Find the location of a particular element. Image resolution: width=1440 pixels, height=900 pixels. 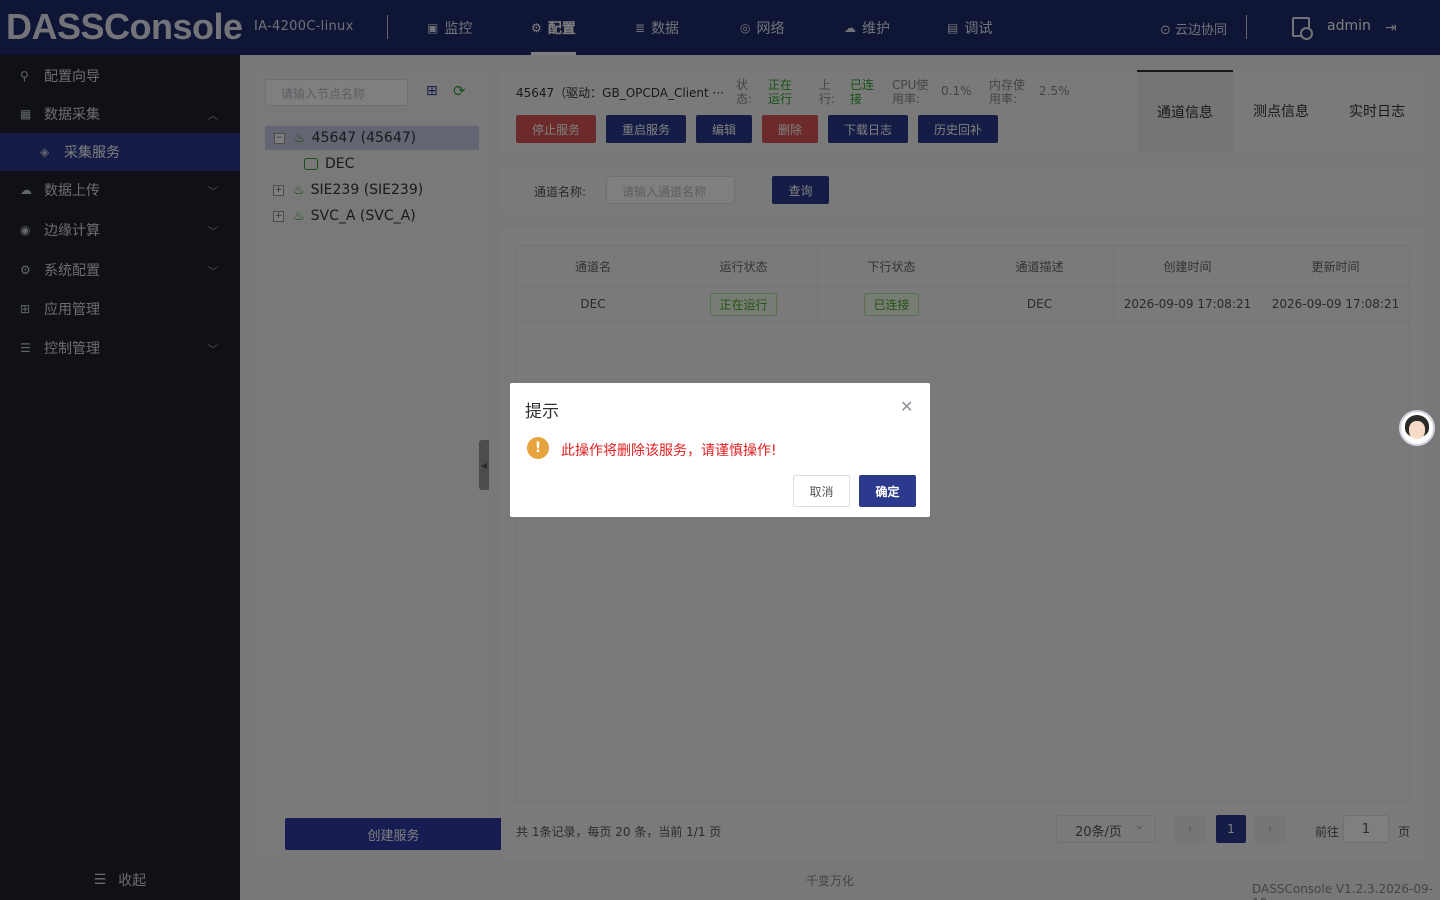

confirm-dialog: 提示 ✕ ! 此操作将删除该服务，请谨慎操作! 取消 确定 is located at coordinates (720, 450).